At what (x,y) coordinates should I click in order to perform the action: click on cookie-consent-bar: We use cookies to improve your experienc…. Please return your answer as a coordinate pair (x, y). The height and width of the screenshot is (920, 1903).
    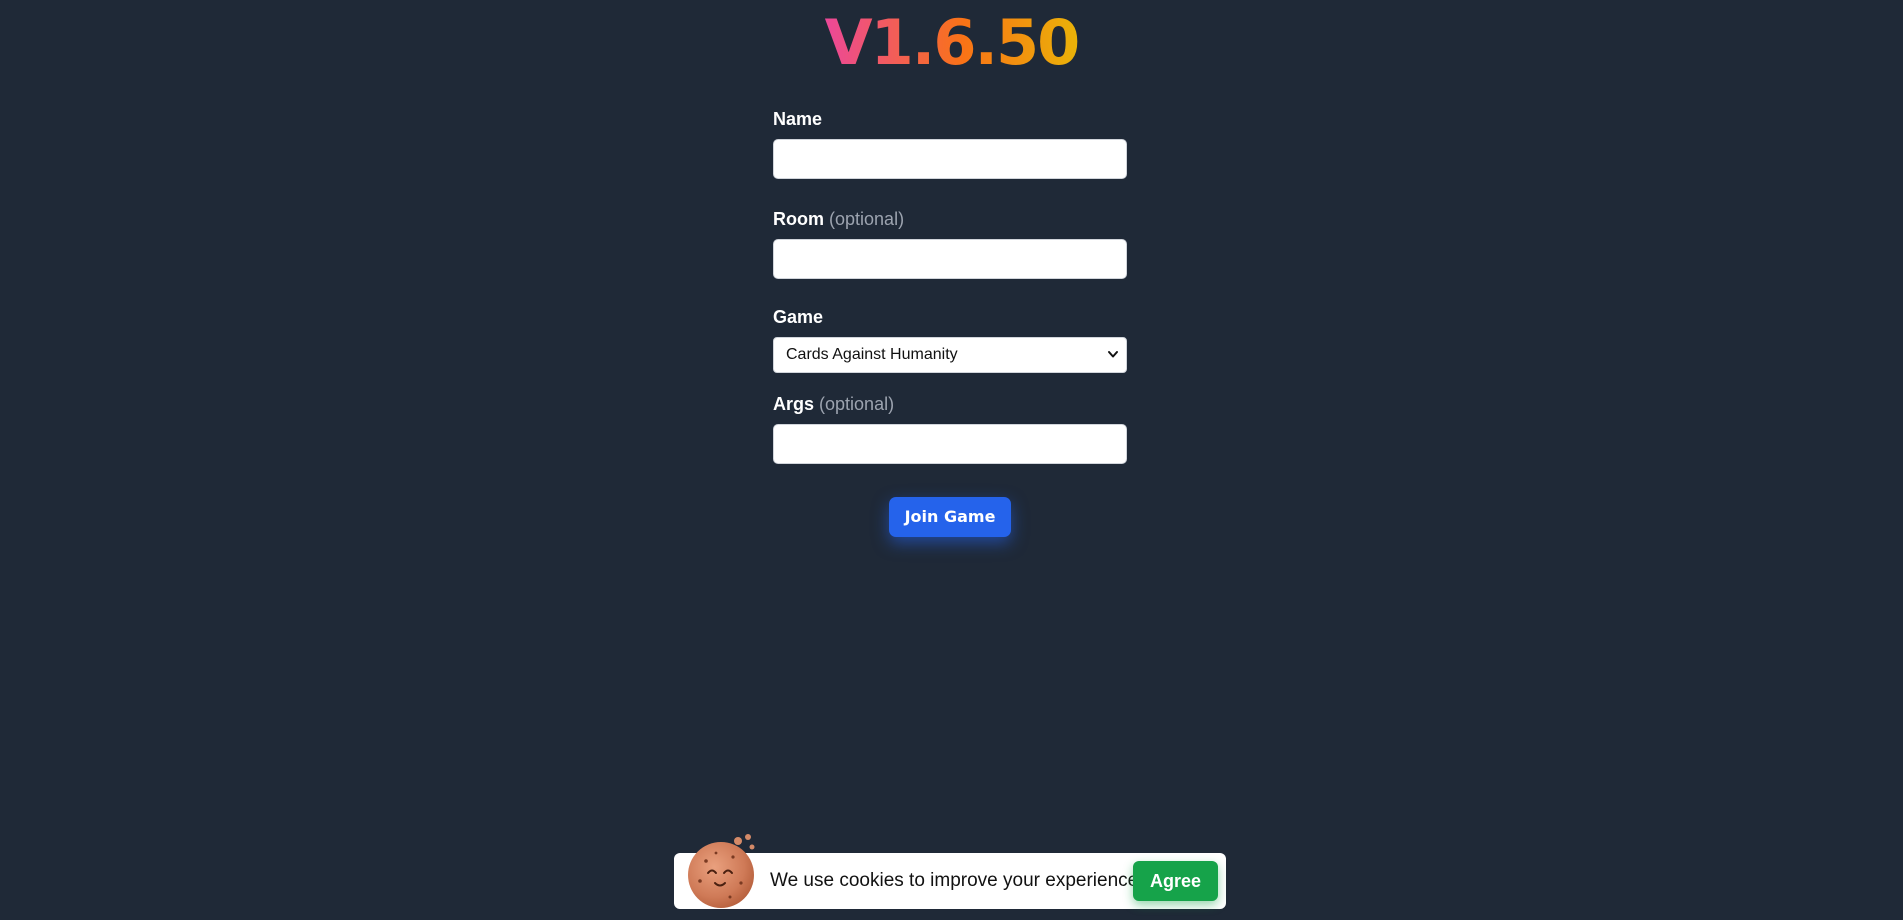
    Looking at the image, I should click on (950, 871).